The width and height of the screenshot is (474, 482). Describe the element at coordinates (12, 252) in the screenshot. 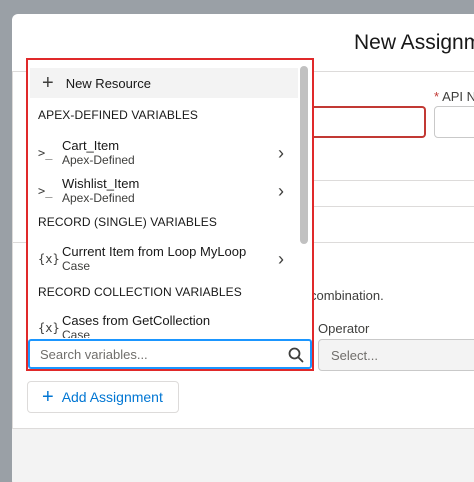

I see `section-divider-vertical` at that location.